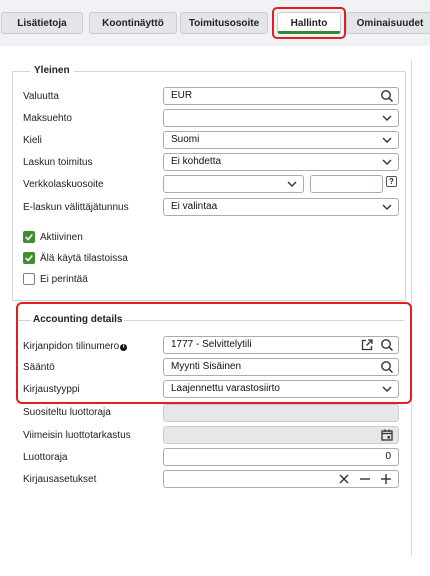  What do you see at coordinates (344, 479) in the screenshot?
I see `close-icon` at bounding box center [344, 479].